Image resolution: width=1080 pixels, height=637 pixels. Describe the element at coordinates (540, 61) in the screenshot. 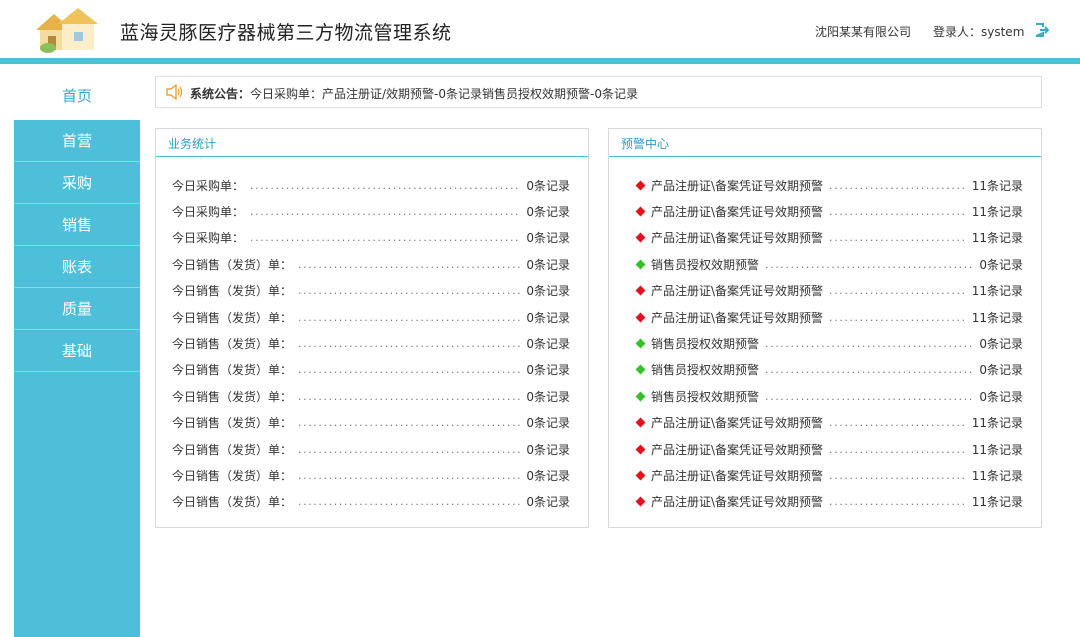

I see `header-accent-bar` at that location.